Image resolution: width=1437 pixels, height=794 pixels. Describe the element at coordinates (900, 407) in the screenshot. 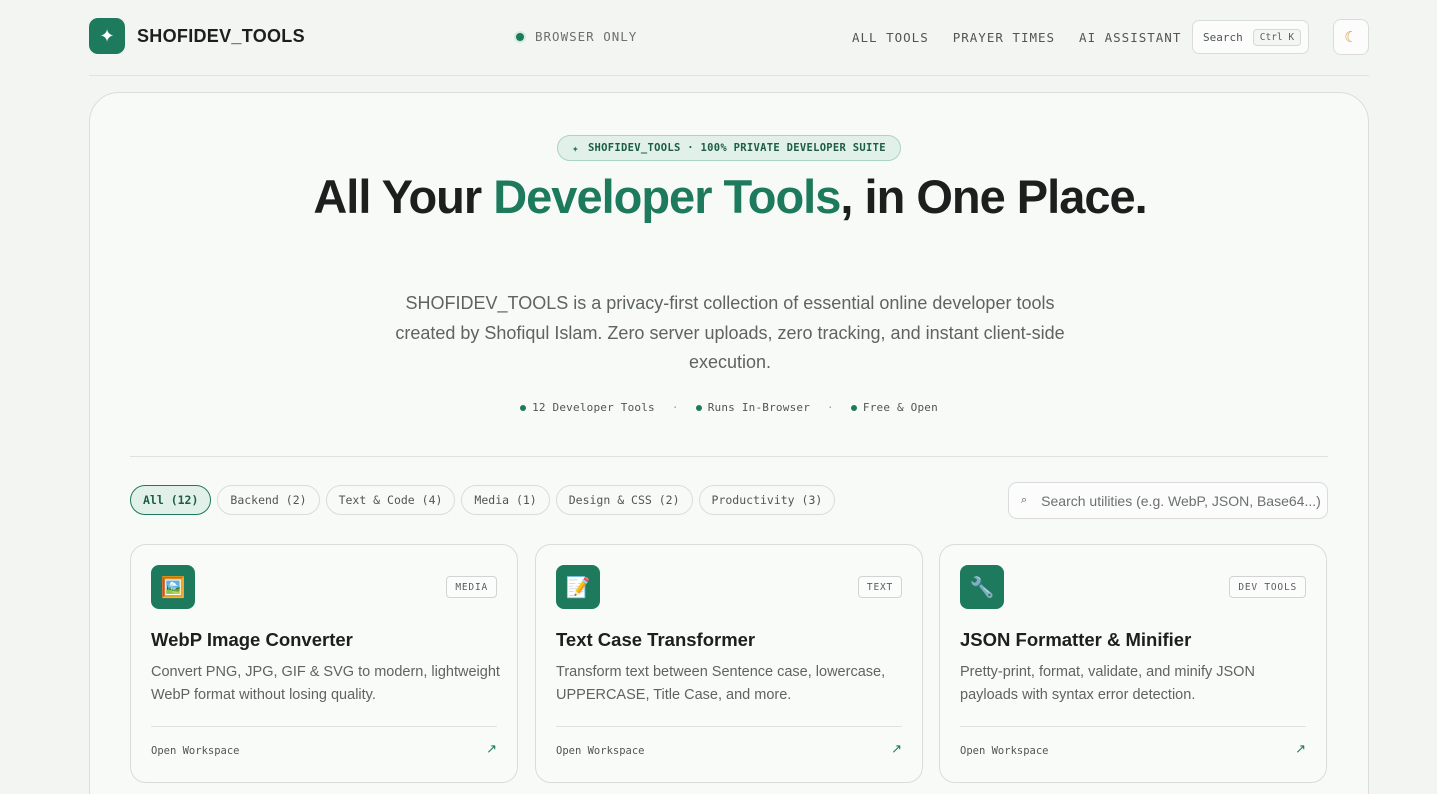

I see `stat-label: Free & Open` at that location.